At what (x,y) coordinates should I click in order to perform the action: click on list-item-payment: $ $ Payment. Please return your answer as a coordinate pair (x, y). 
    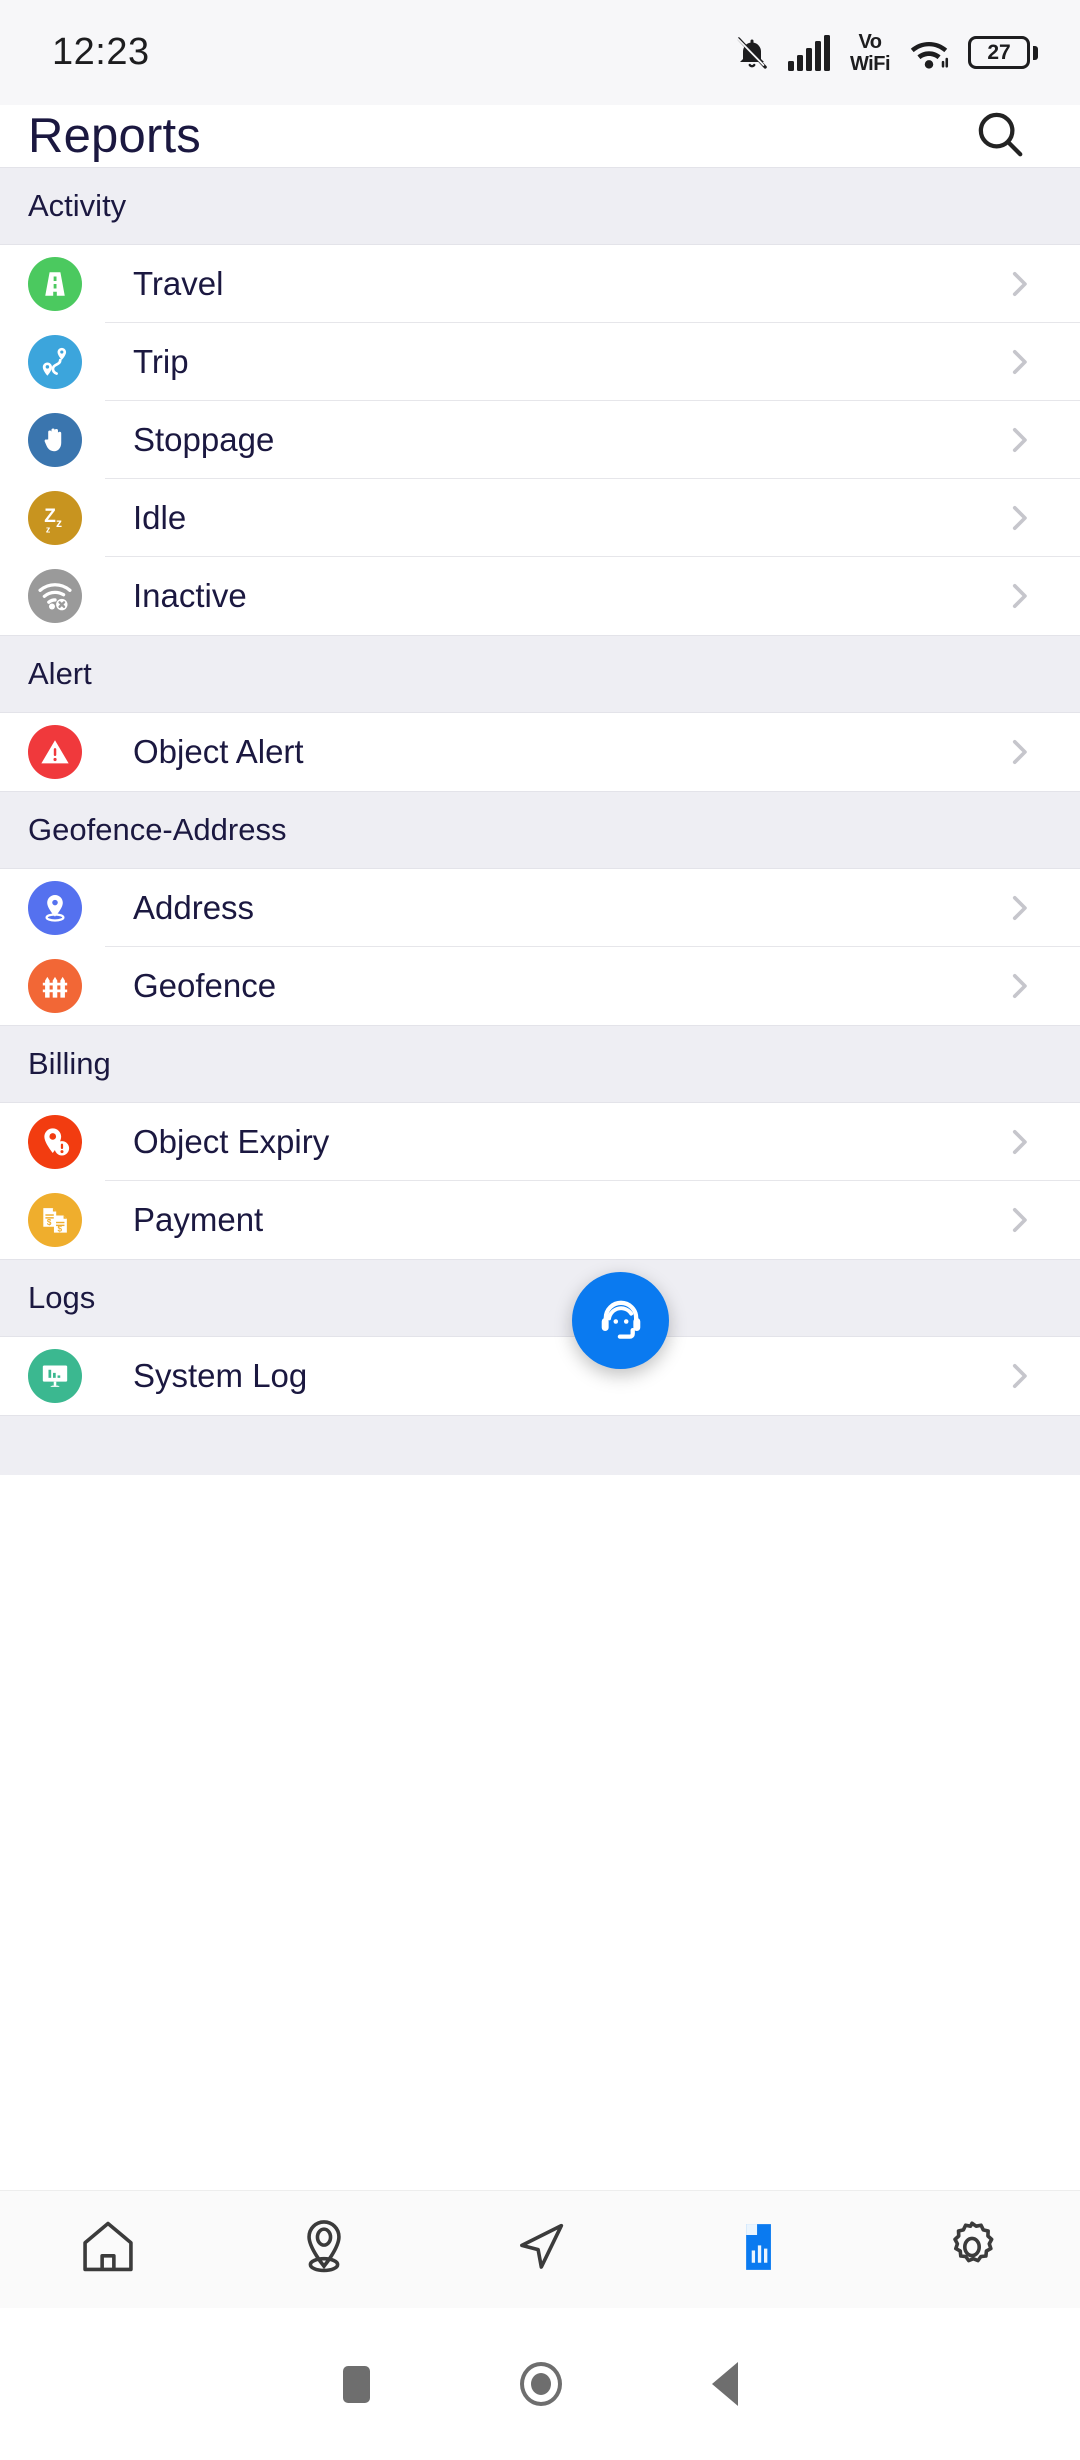
    Looking at the image, I should click on (540, 1220).